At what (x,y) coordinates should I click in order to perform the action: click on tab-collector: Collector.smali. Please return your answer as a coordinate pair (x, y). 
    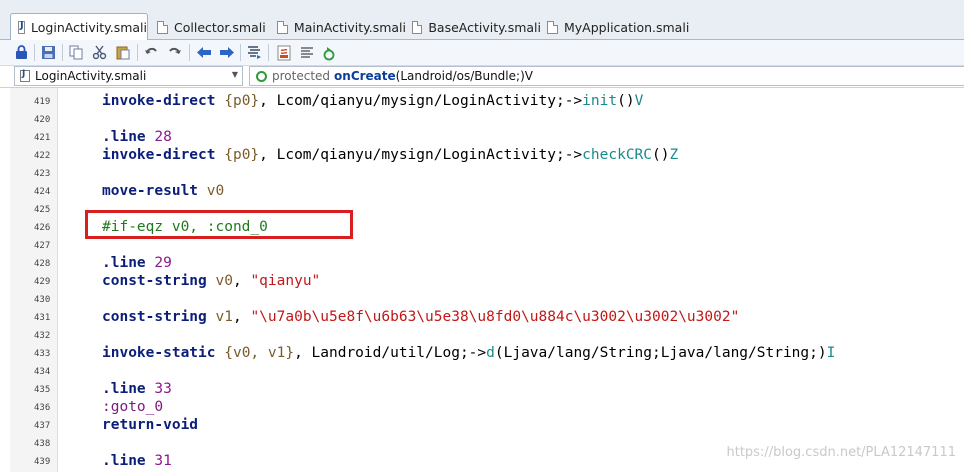
    Looking at the image, I should click on (212, 27).